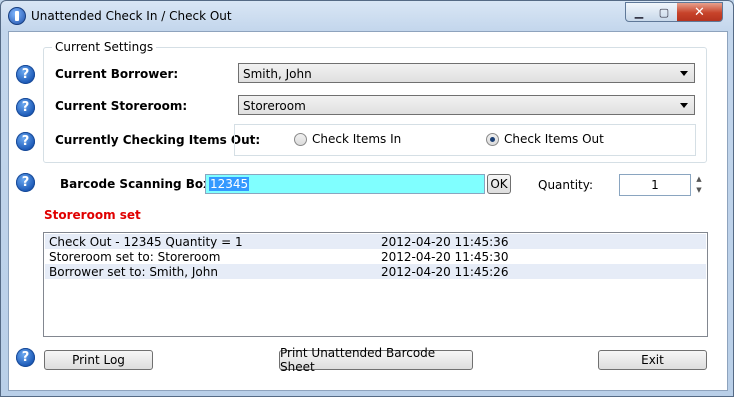 This screenshot has height=397, width=734. Describe the element at coordinates (376, 360) in the screenshot. I see `print-barcode-sheet-button: Print Unattended Barcode Sheet` at that location.